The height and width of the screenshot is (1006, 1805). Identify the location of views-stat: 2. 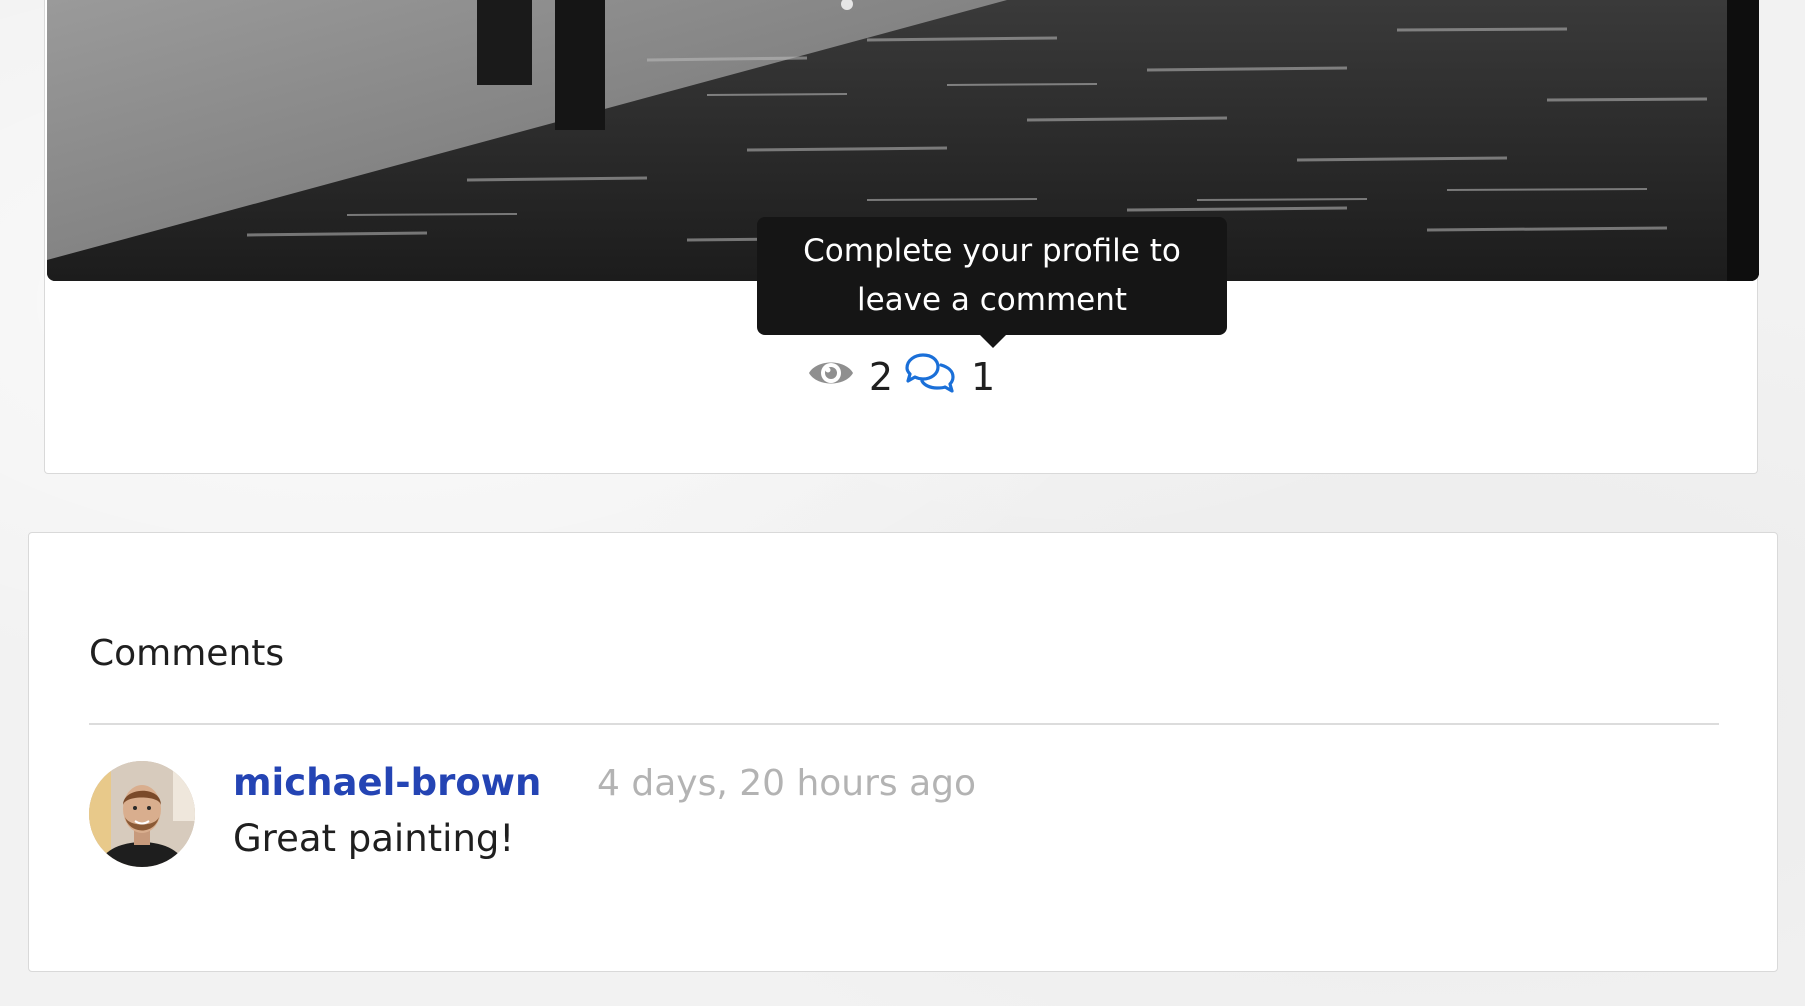
(850, 377).